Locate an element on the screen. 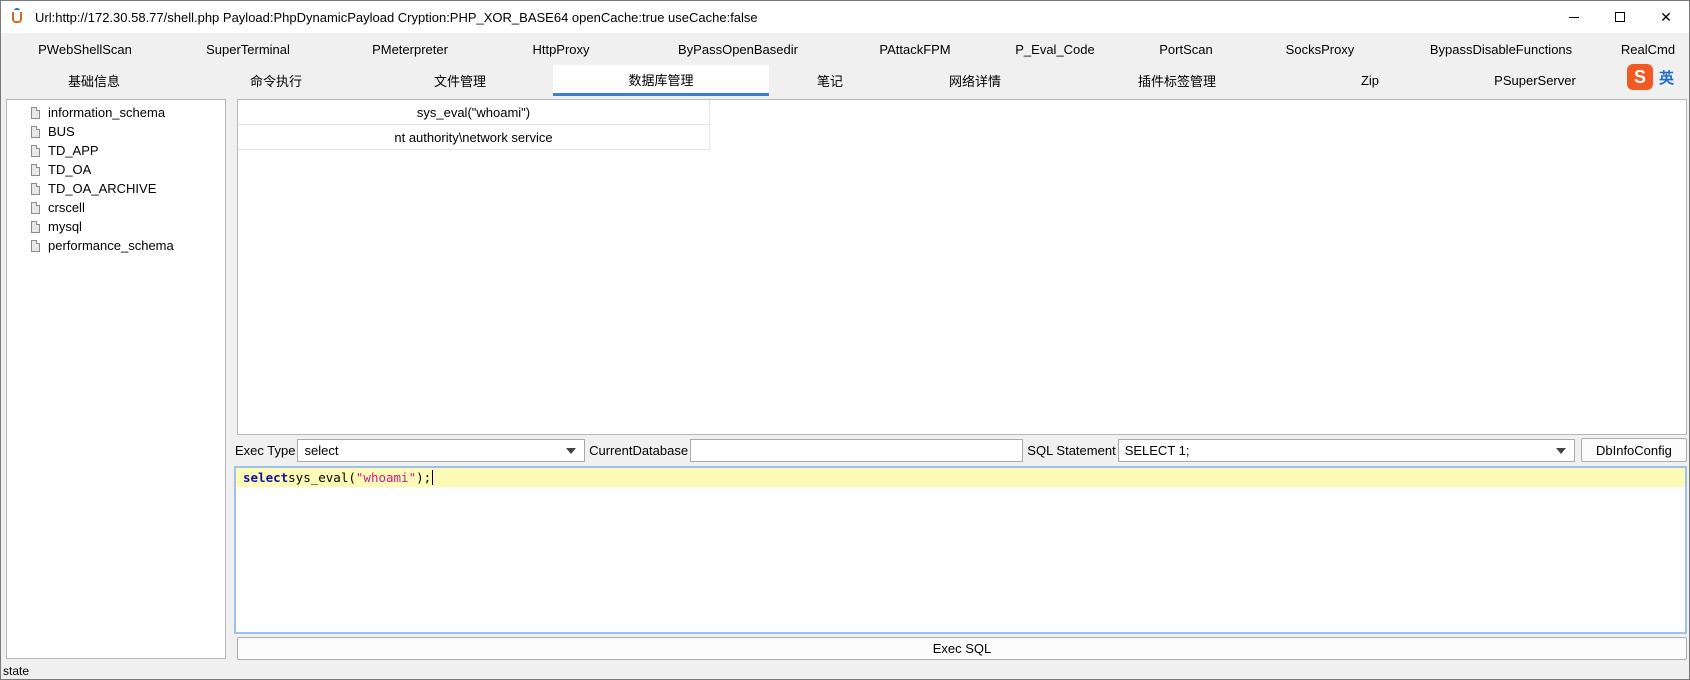 This screenshot has height=680, width=1690. column-header: sys_eval("whoami") is located at coordinates (474, 112).